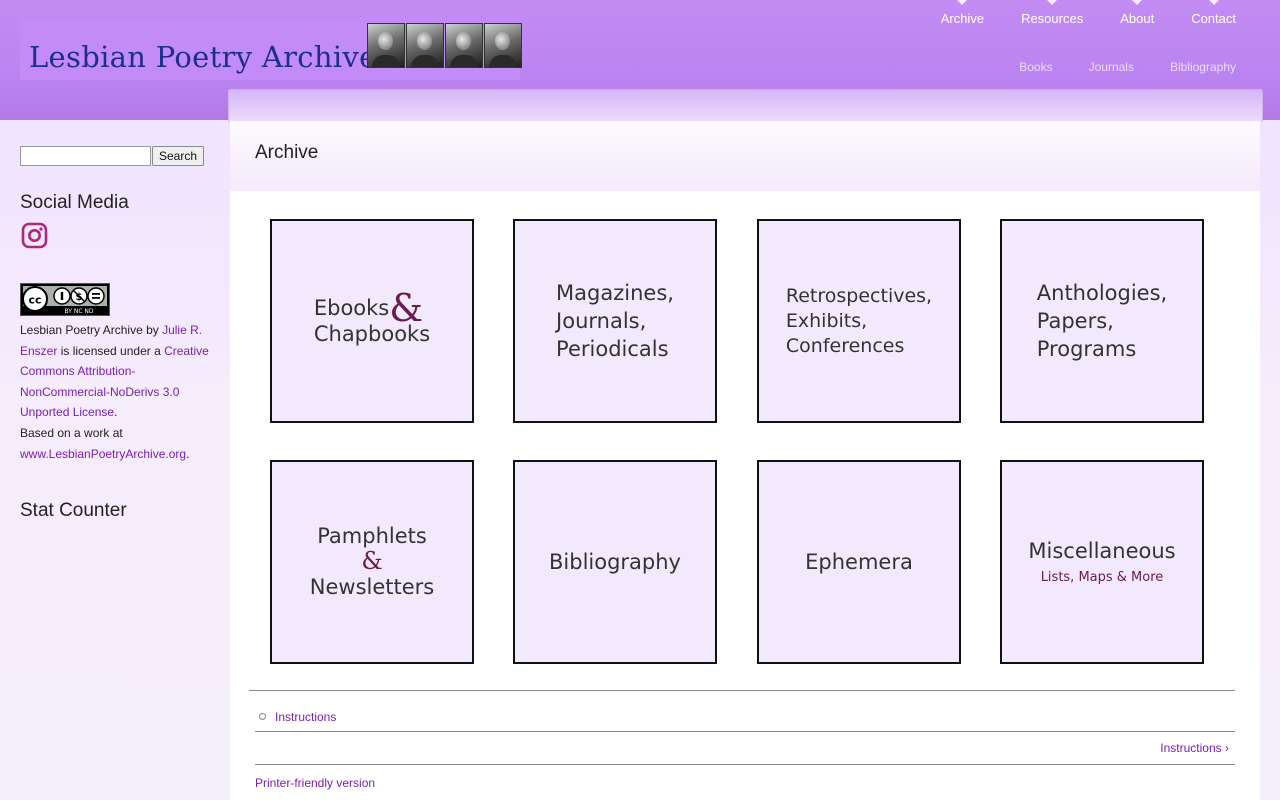  I want to click on tile-label: Pamphlets, so click(372, 536).